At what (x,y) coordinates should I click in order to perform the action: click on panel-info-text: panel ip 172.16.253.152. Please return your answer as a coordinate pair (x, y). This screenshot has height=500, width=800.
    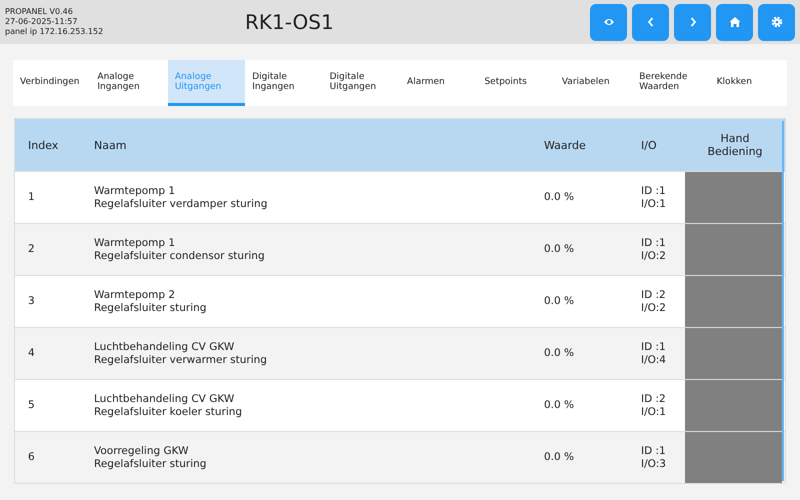
    Looking at the image, I should click on (54, 32).